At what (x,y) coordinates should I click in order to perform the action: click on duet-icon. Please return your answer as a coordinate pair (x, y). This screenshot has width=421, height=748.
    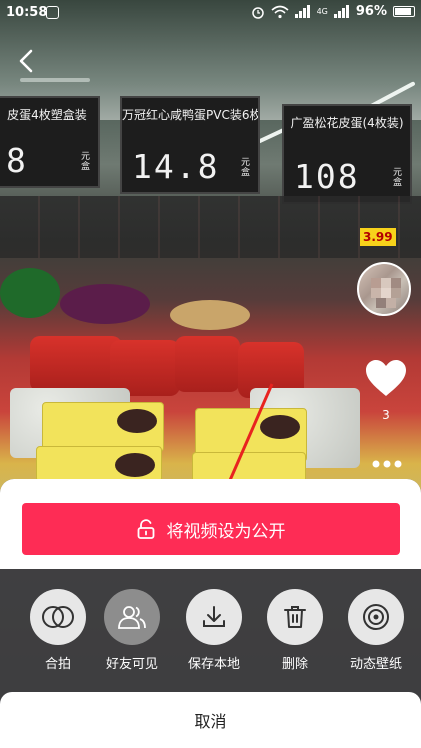
    Looking at the image, I should click on (58, 617).